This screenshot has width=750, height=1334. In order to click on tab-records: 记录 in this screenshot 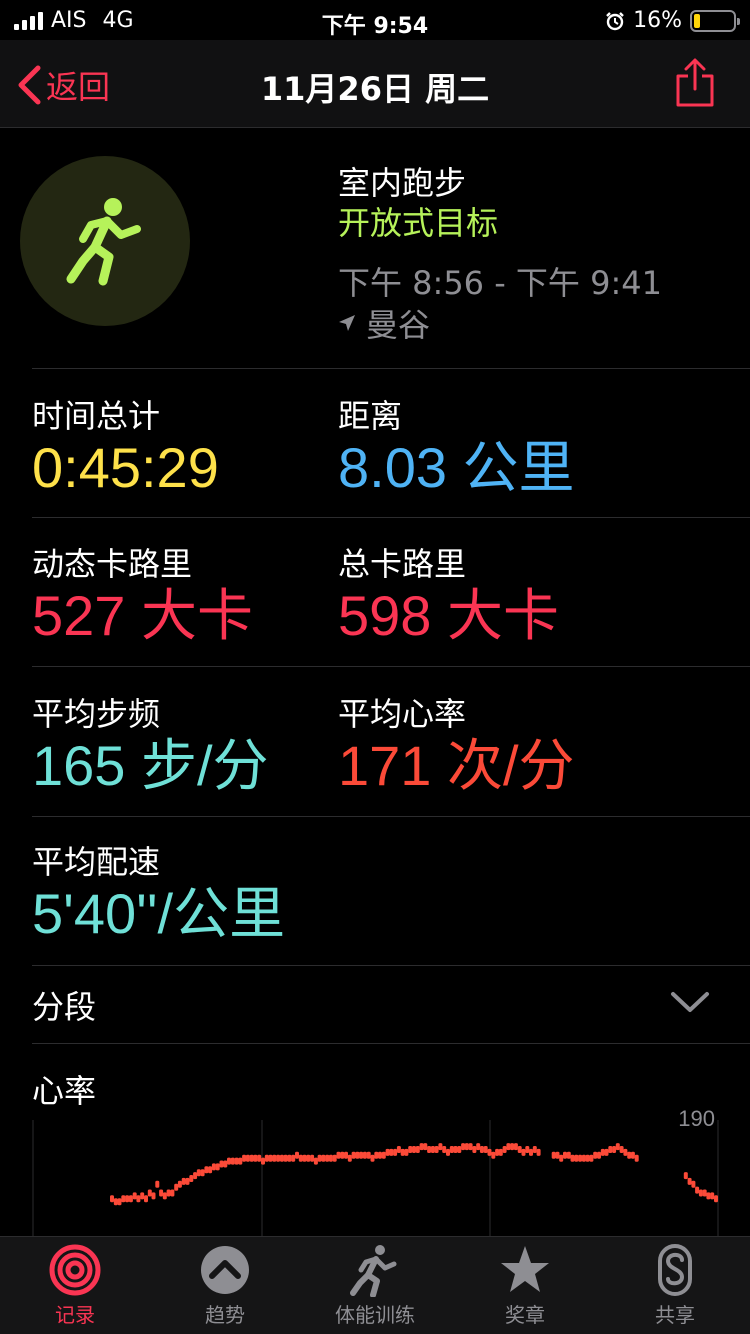, I will do `click(75, 1285)`.